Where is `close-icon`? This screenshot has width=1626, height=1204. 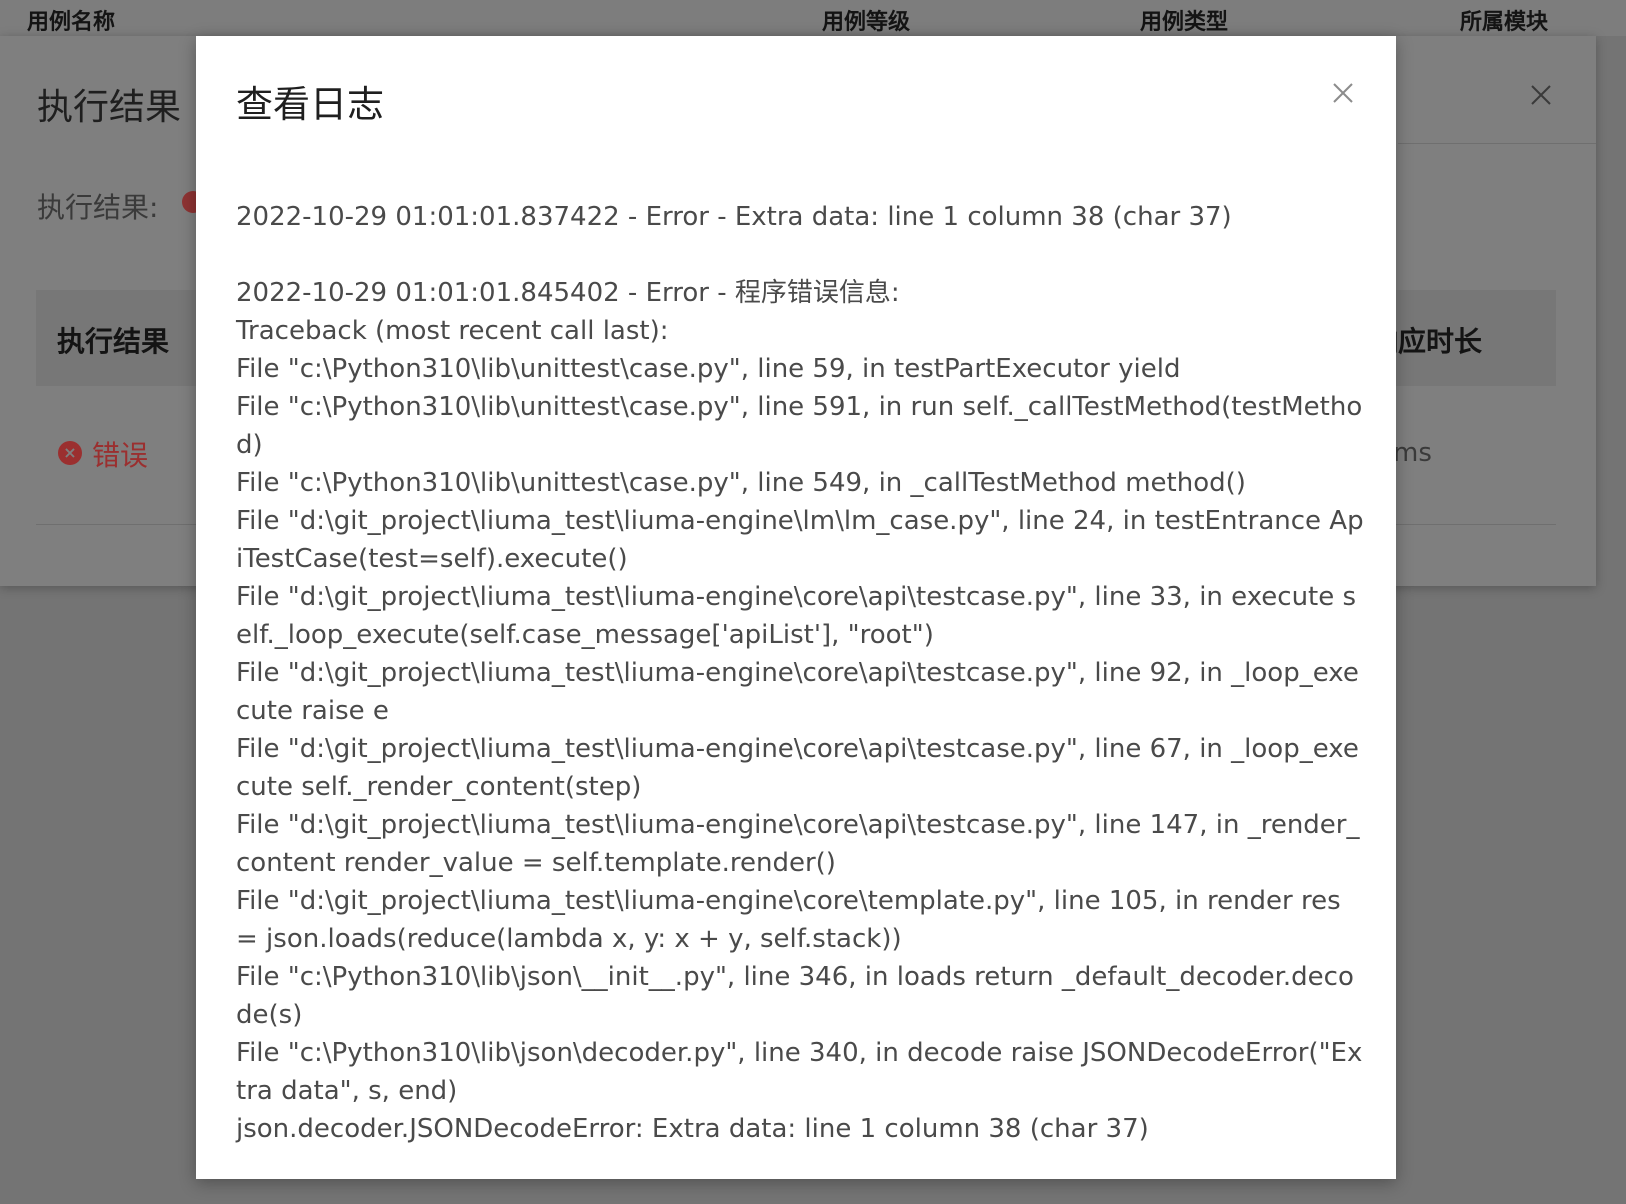
close-icon is located at coordinates (1343, 93).